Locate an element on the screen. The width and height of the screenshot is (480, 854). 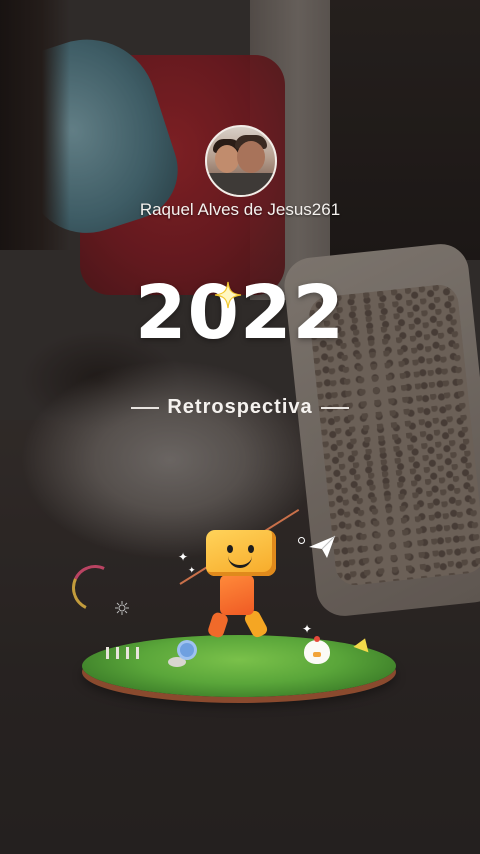
username: Raquel Alves de Jesus261 is located at coordinates (240, 209).